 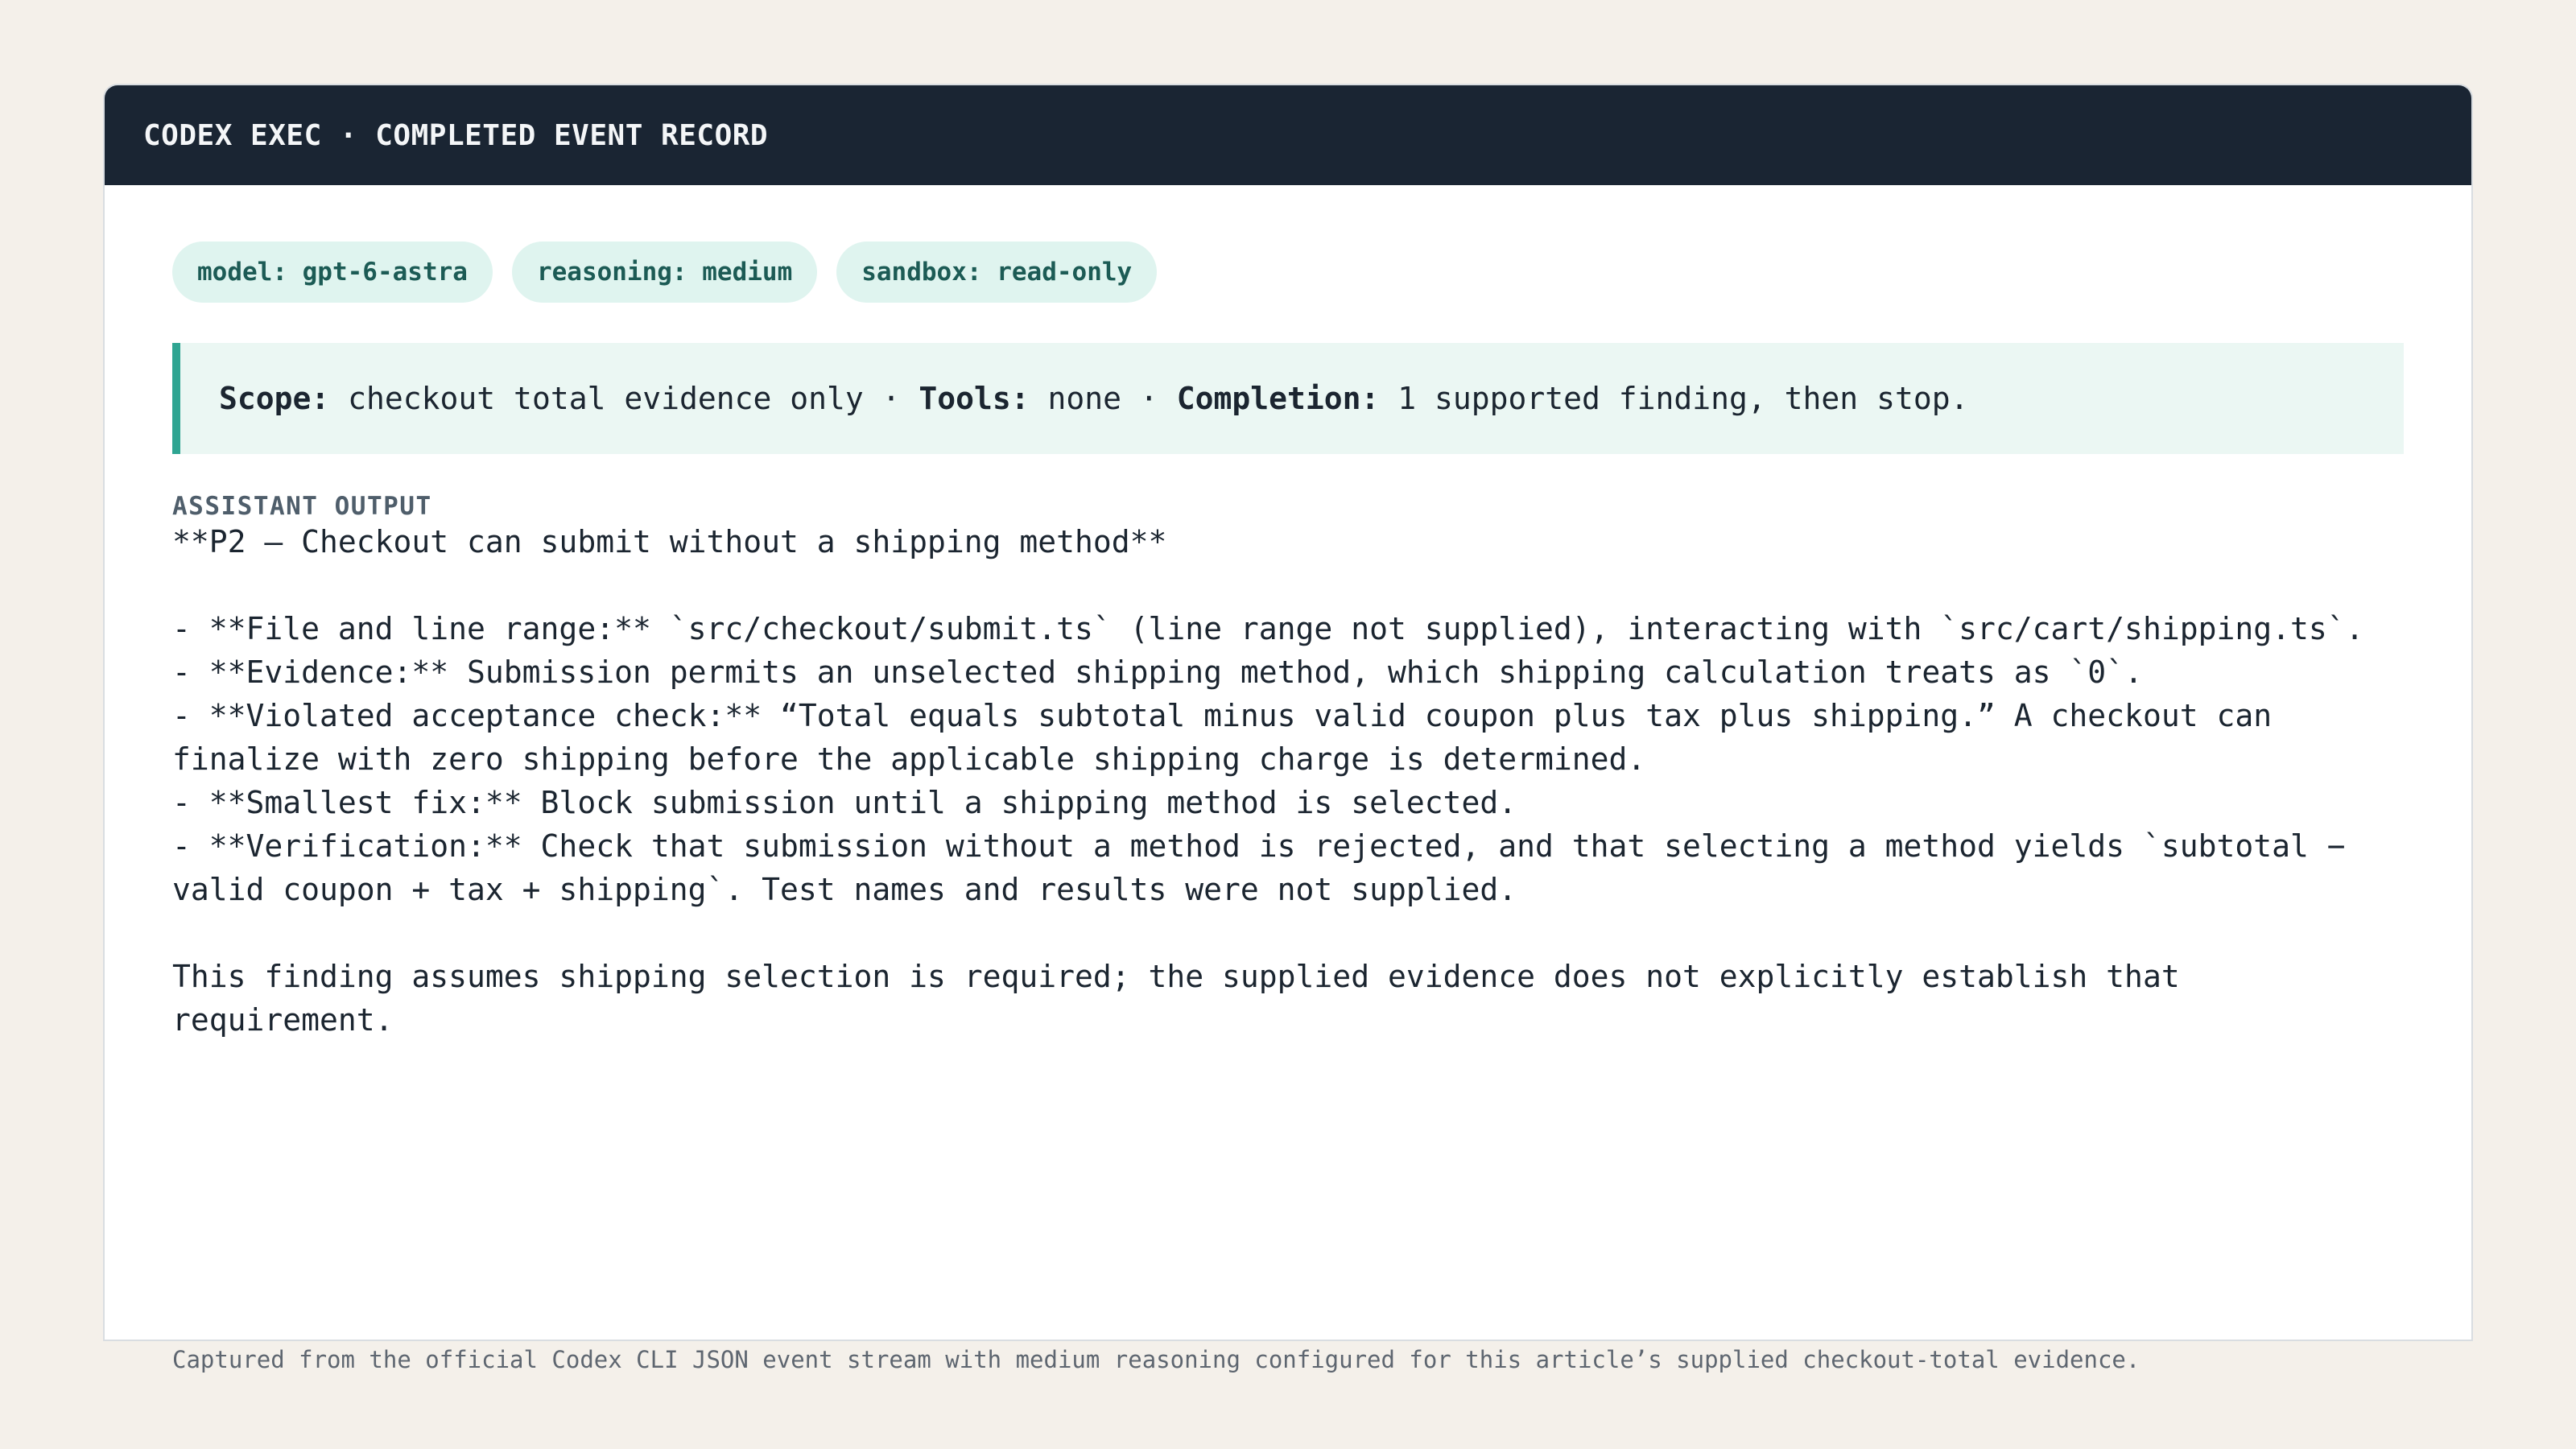 What do you see at coordinates (456, 135) in the screenshot?
I see `panel-title: CODEX EXEC · COMPLETED EVENT RECORD` at bounding box center [456, 135].